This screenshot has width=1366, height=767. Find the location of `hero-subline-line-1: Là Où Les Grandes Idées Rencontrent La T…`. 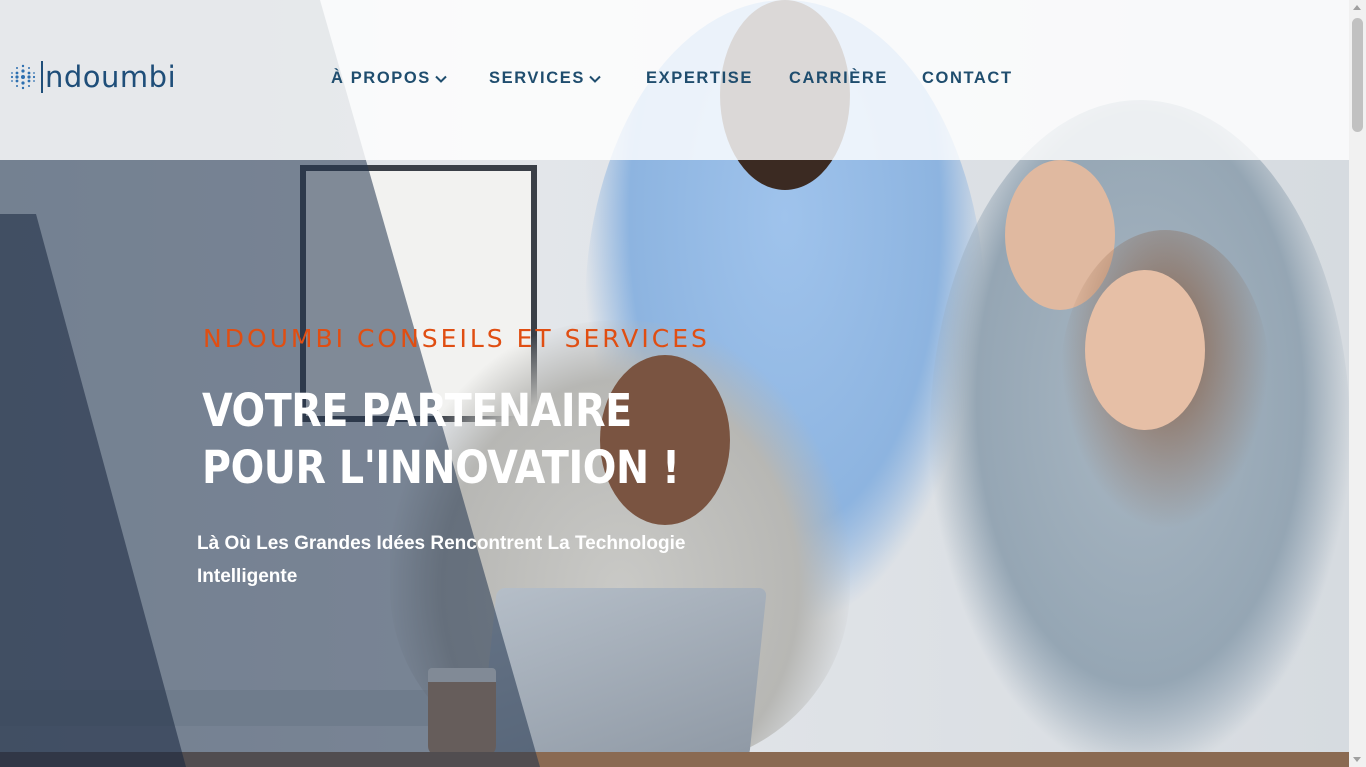

hero-subline-line-1: Là Où Les Grandes Idées Rencontrent La T… is located at coordinates (441, 543).